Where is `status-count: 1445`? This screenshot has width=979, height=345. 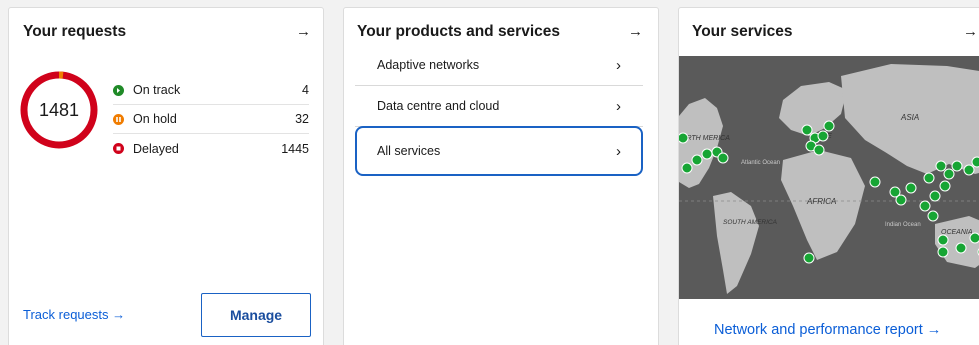
status-count: 1445 is located at coordinates (295, 148).